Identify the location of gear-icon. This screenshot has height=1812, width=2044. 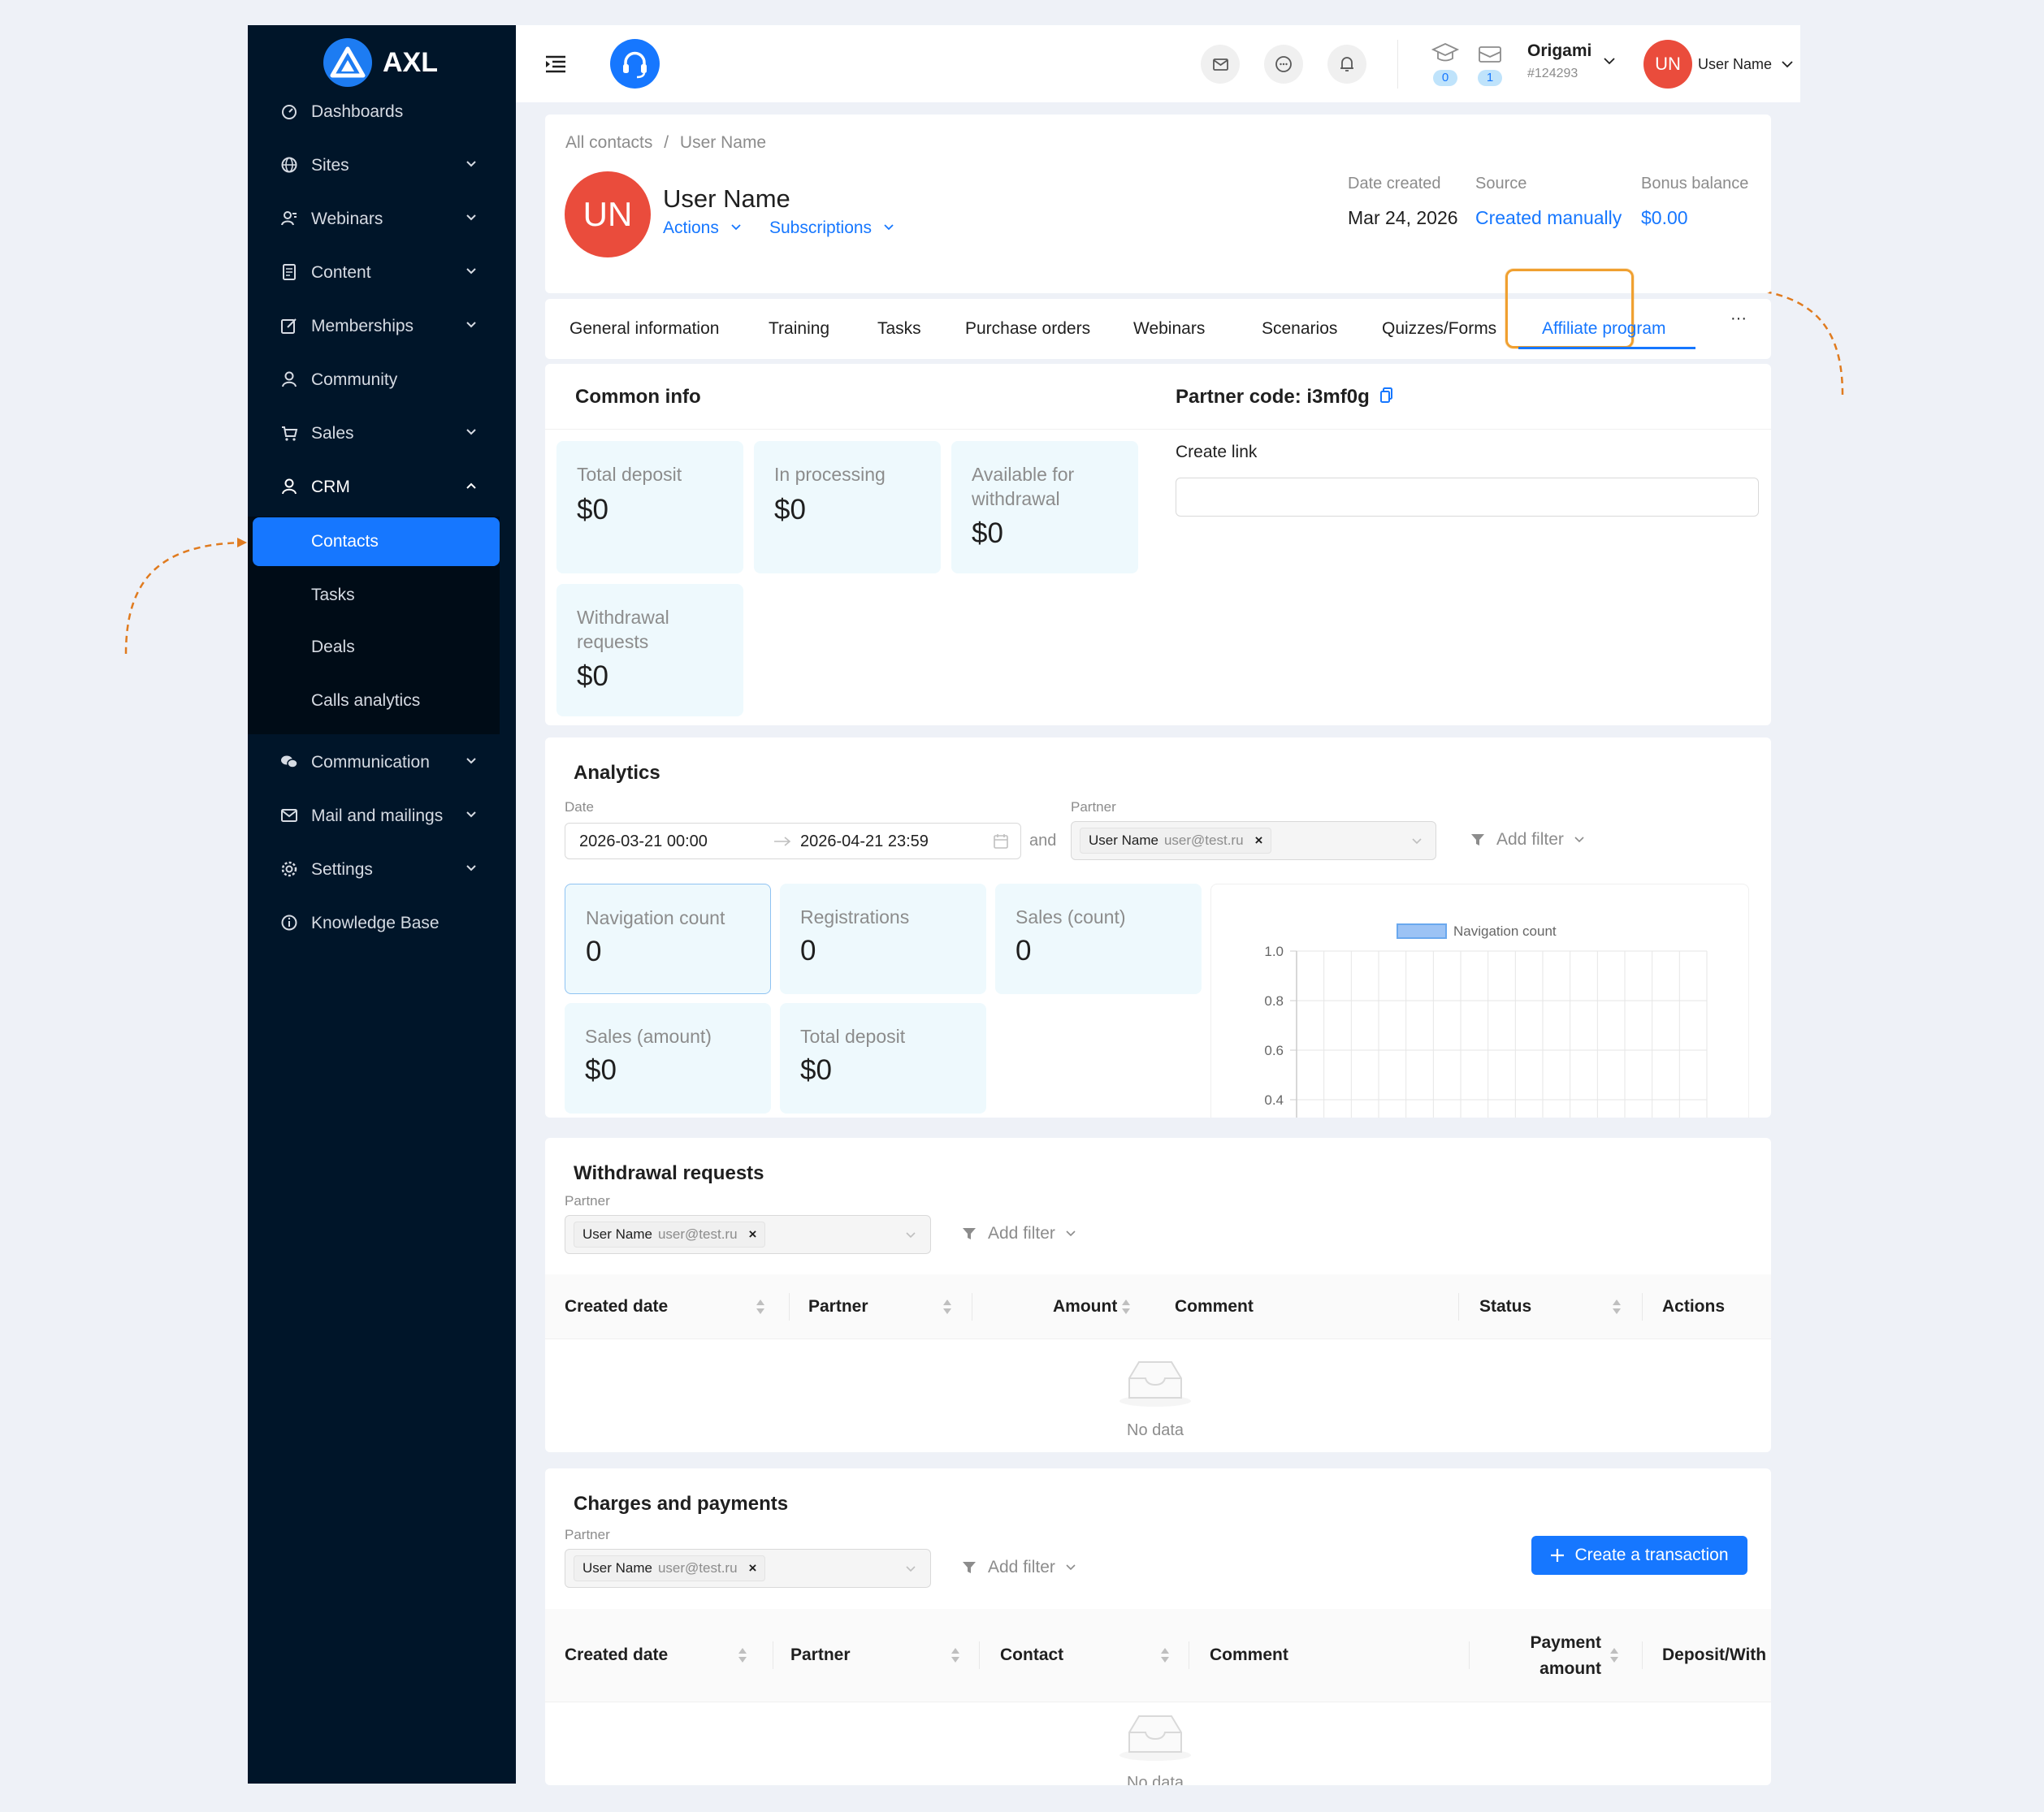
(289, 869).